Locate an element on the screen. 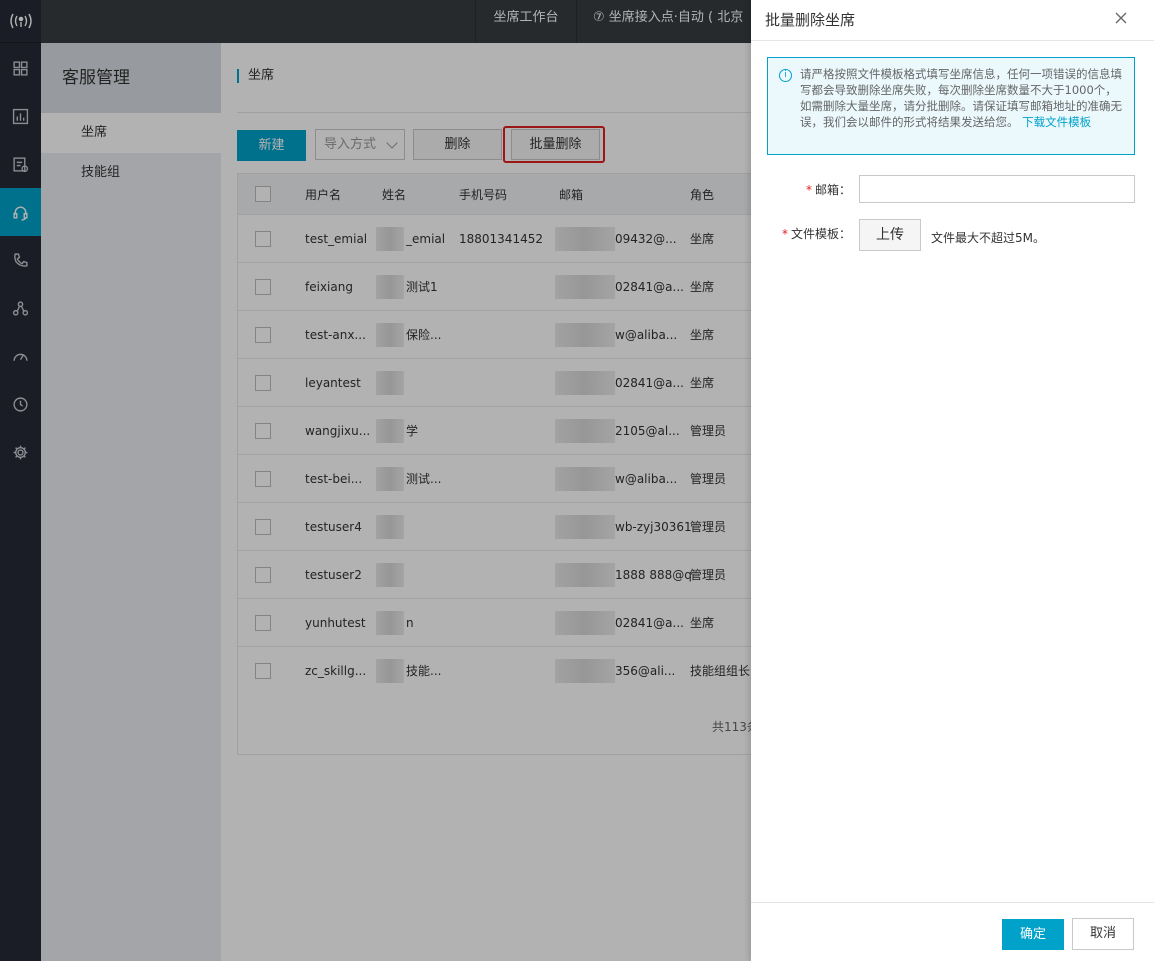 The width and height of the screenshot is (1154, 961). drawer-title: 批量删除坐席 is located at coordinates (810, 20).